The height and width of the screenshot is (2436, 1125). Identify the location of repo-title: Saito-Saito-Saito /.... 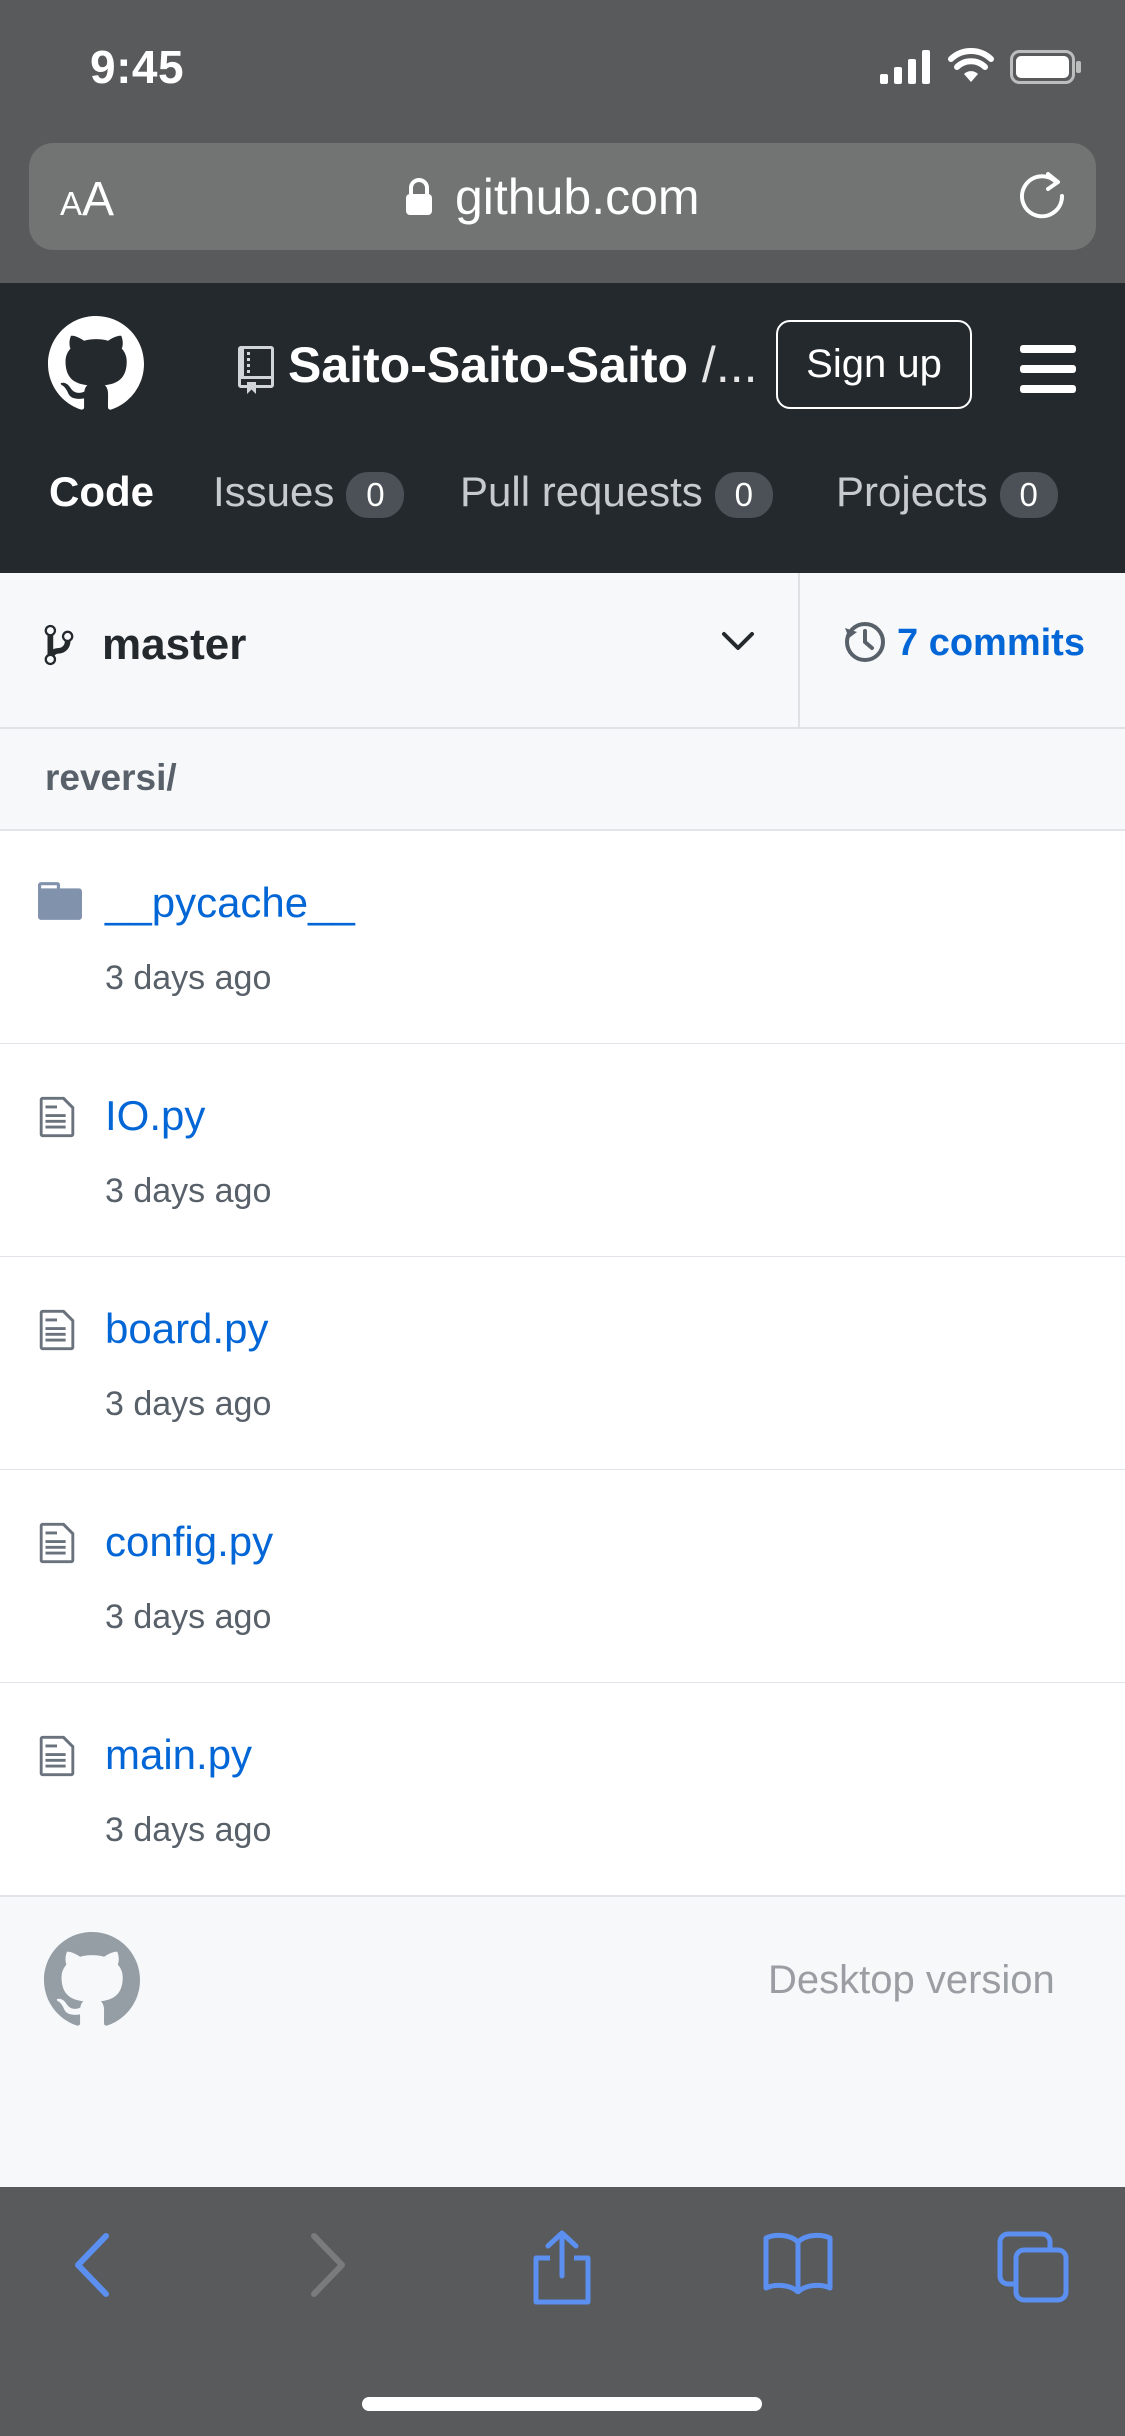
(523, 365).